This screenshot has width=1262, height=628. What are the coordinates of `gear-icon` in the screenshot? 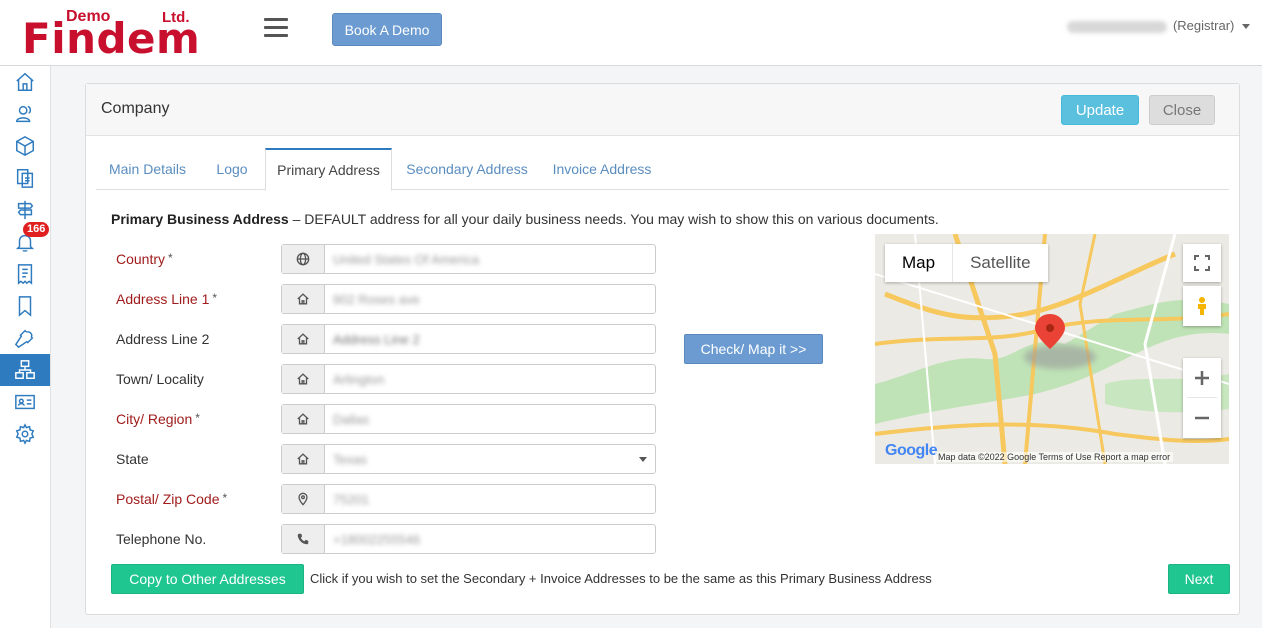 It's located at (25, 434).